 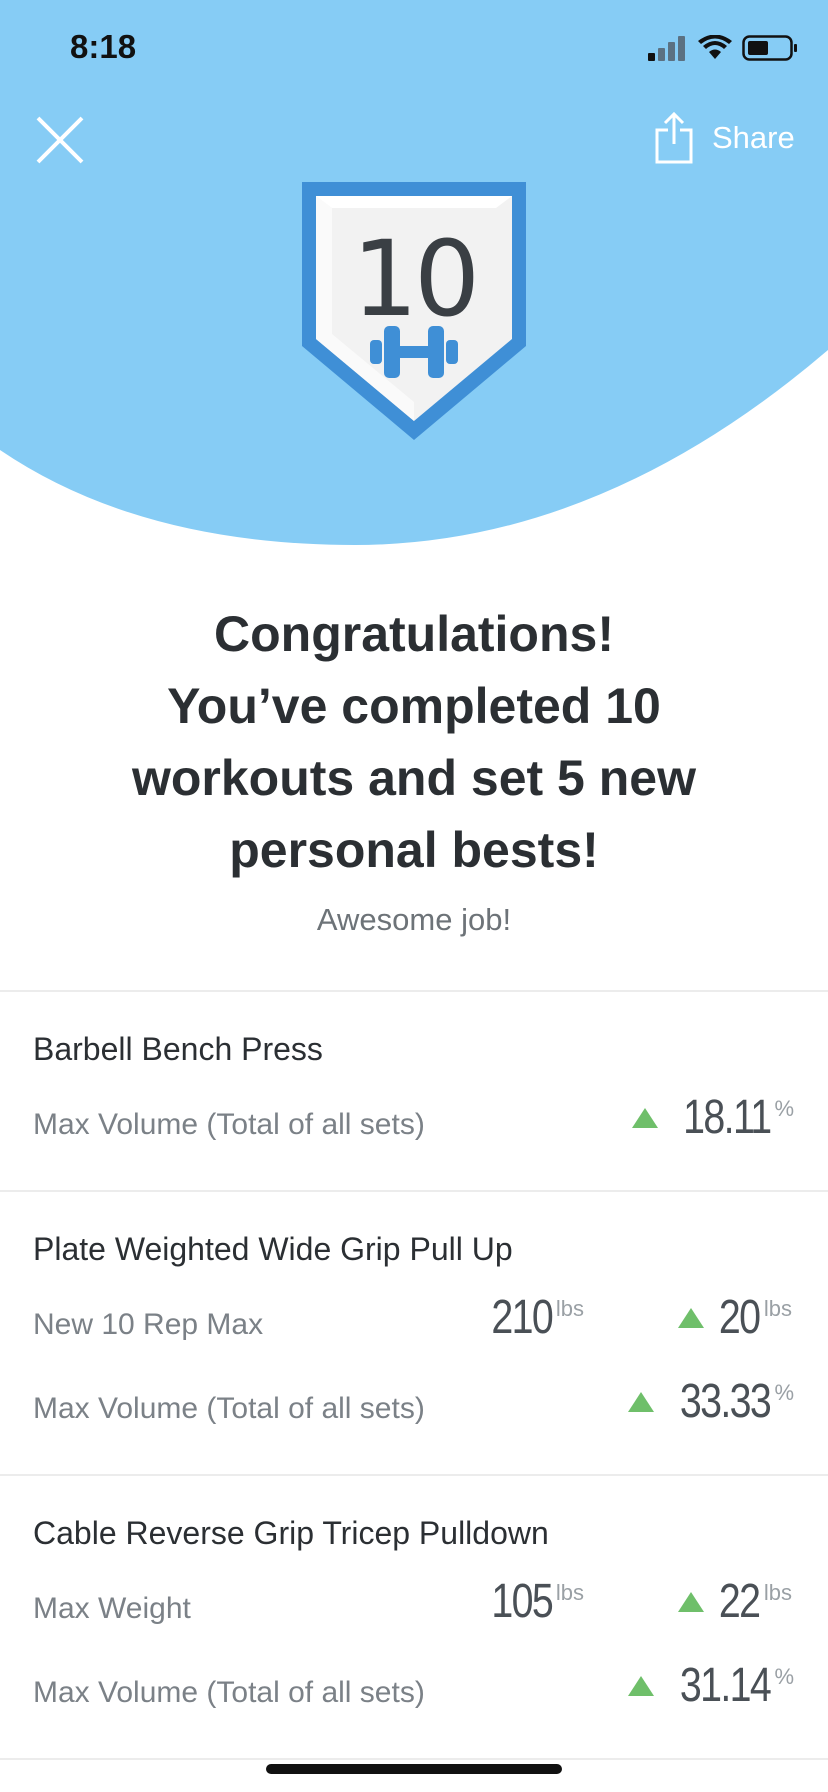 What do you see at coordinates (148, 1324) in the screenshot?
I see `metric-label: New 10 Rep Max` at bounding box center [148, 1324].